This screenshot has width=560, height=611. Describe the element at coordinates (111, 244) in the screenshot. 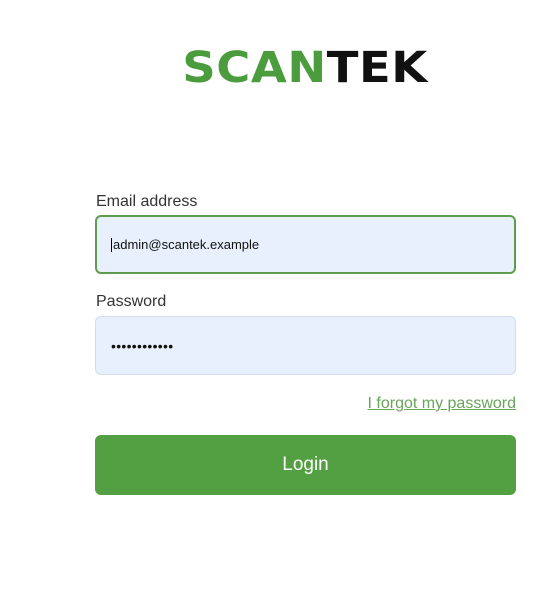

I see `text-caret` at that location.